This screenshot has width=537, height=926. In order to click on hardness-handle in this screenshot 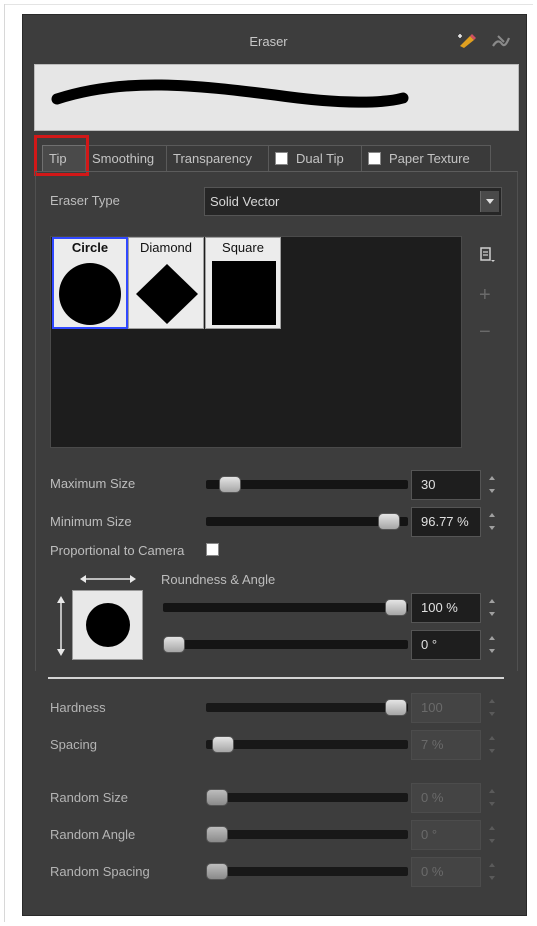, I will do `click(396, 707)`.